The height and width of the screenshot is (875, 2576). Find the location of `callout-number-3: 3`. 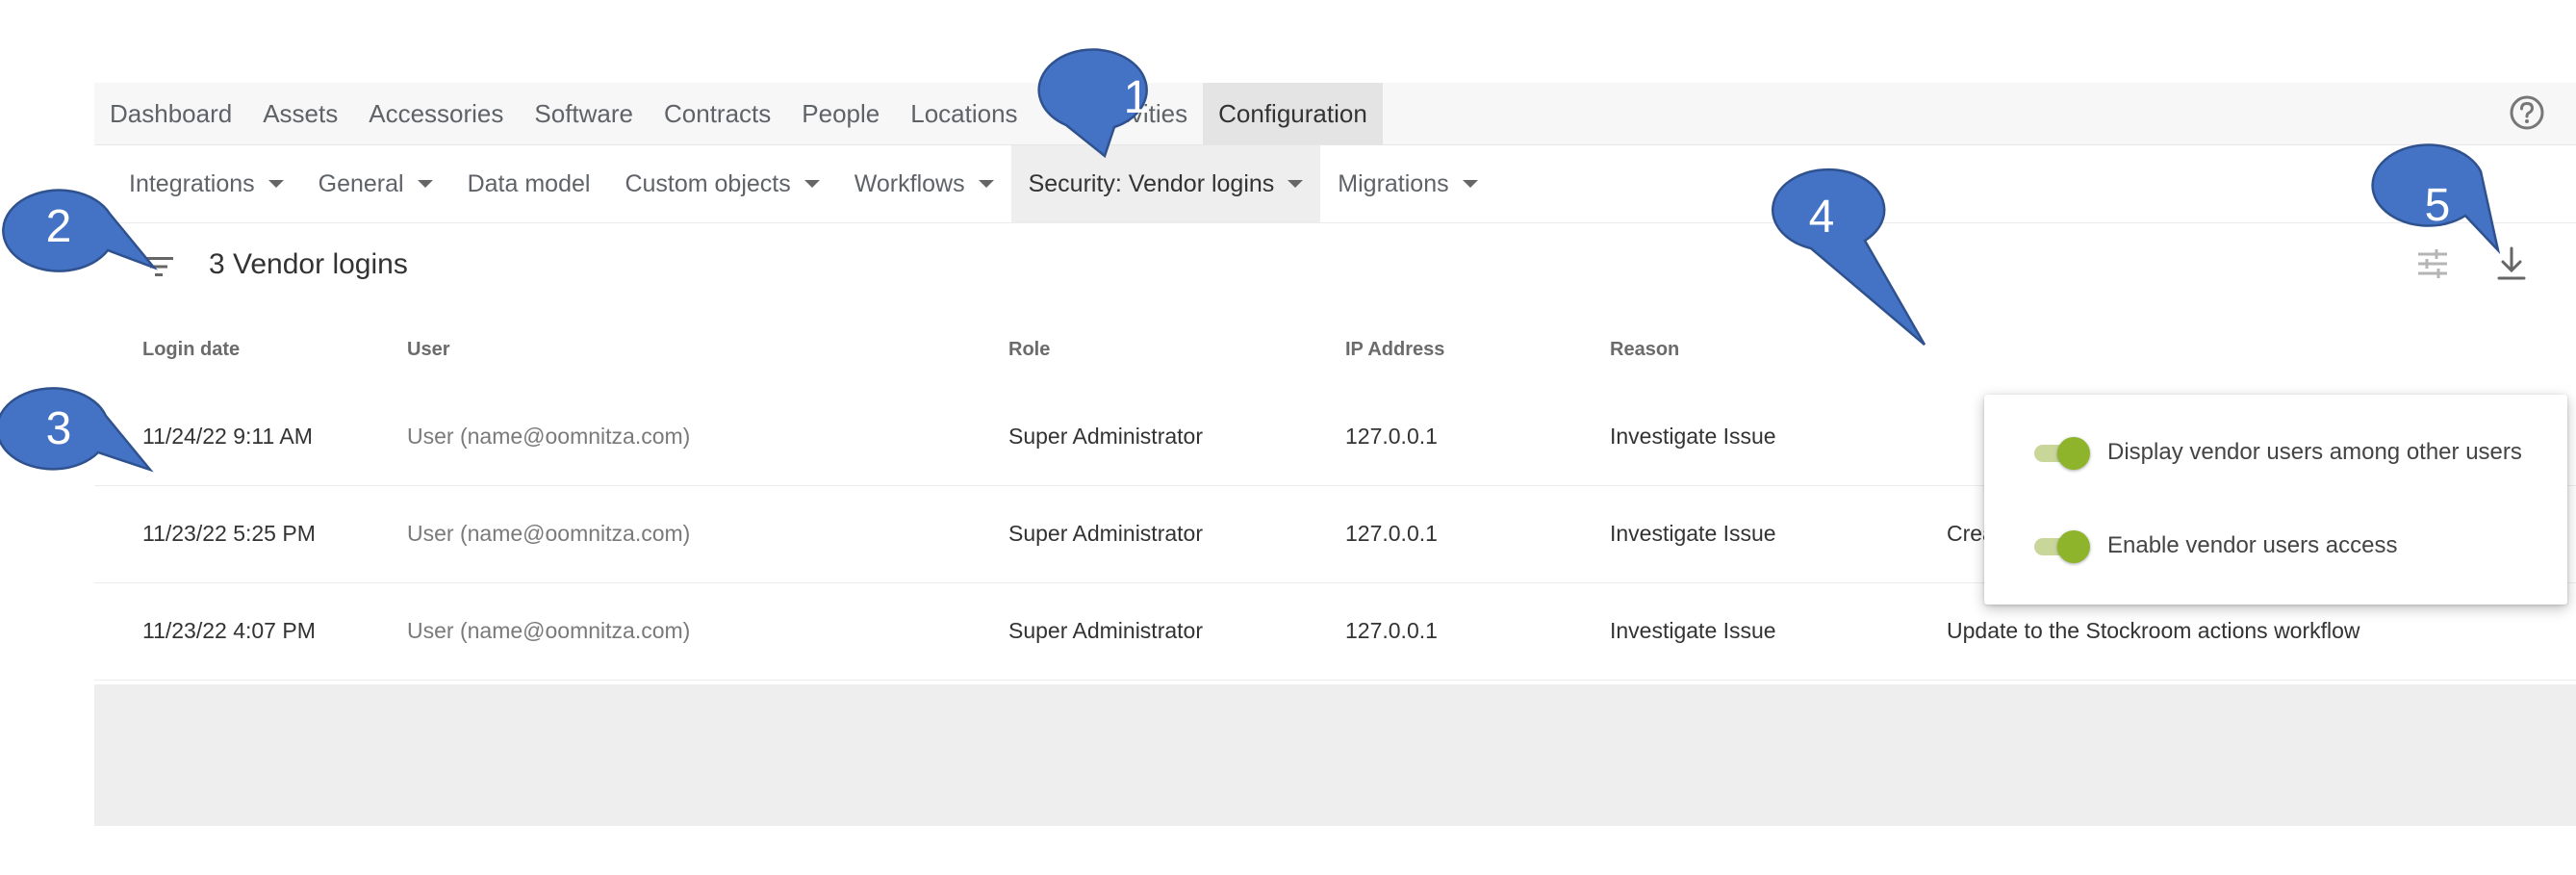

callout-number-3: 3 is located at coordinates (58, 429).